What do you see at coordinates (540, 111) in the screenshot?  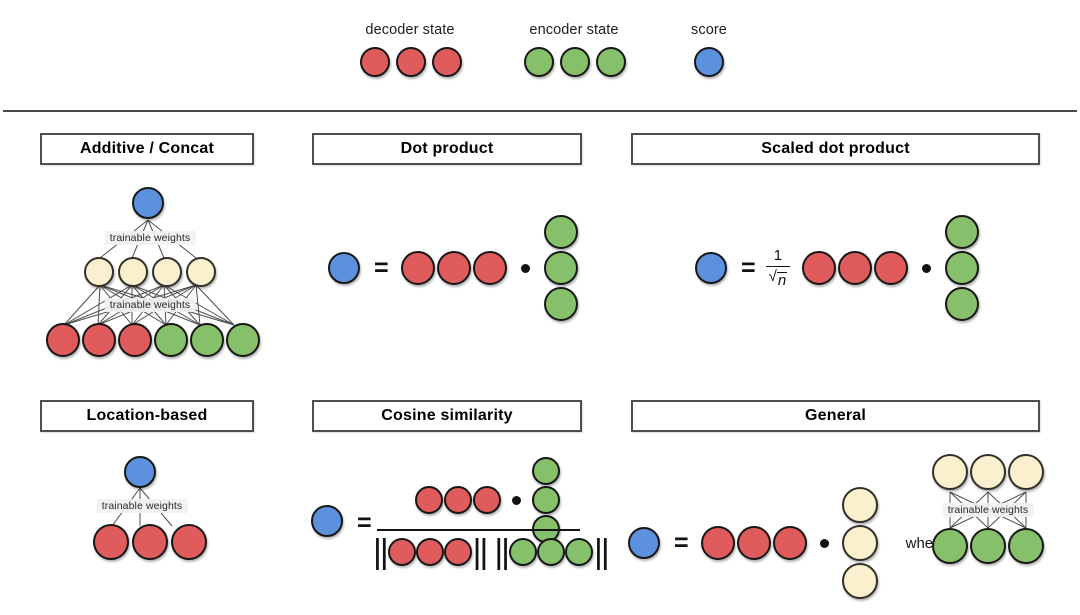 I see `section-divider` at bounding box center [540, 111].